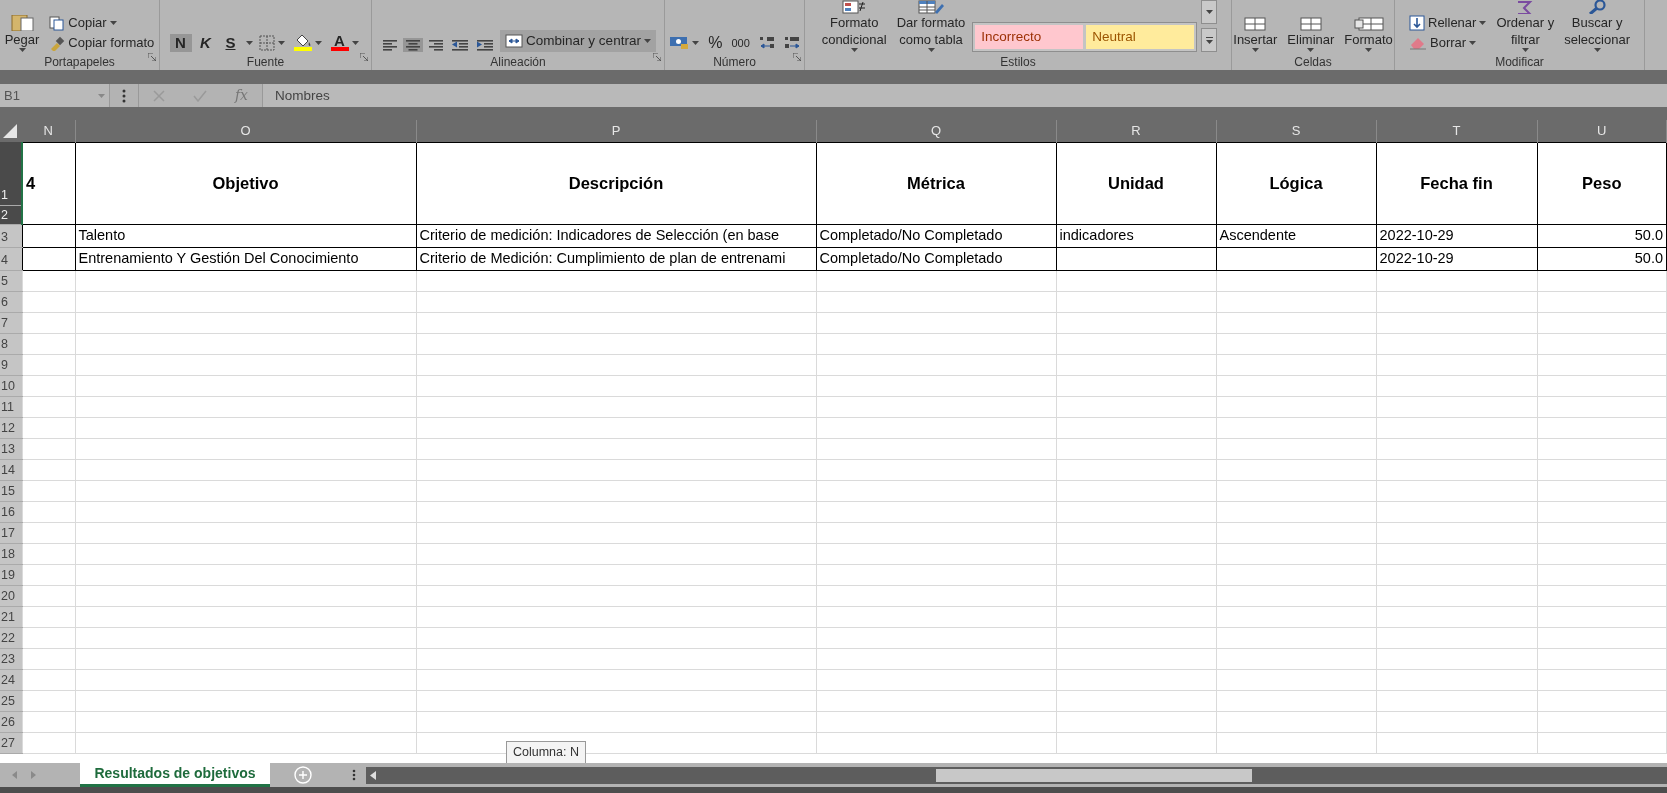 The height and width of the screenshot is (793, 1667). What do you see at coordinates (266, 42) in the screenshot?
I see `borders-icon` at bounding box center [266, 42].